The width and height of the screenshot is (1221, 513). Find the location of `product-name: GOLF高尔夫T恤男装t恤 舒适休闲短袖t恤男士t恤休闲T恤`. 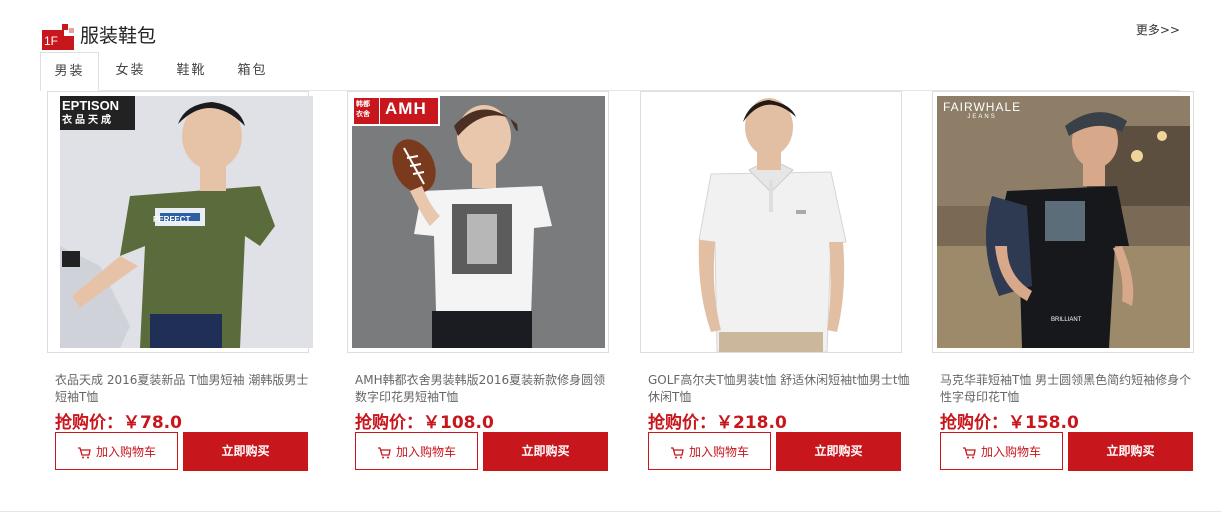

product-name: GOLF高尔夫T恤男装t恤 舒适休闲短袖t恤男士t恤休闲T恤 is located at coordinates (779, 389).